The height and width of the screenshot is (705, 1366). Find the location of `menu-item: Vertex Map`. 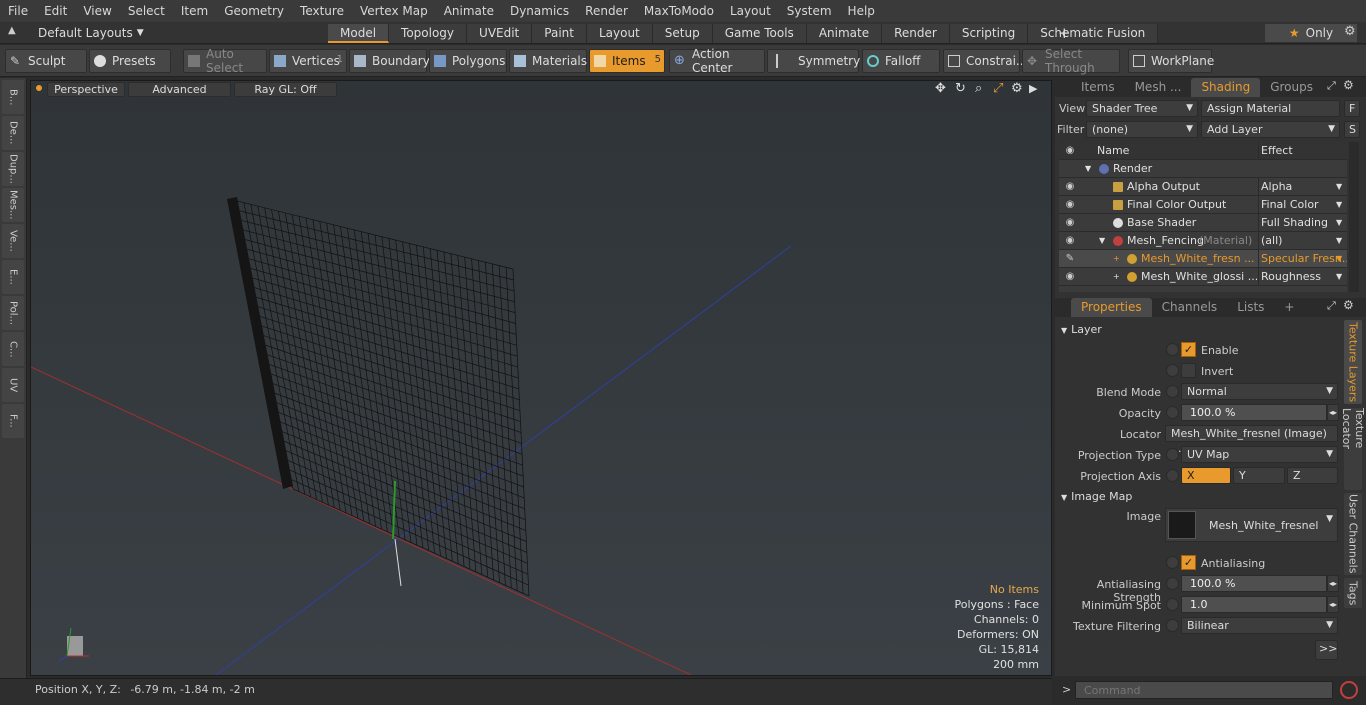

menu-item: Vertex Map is located at coordinates (394, 11).